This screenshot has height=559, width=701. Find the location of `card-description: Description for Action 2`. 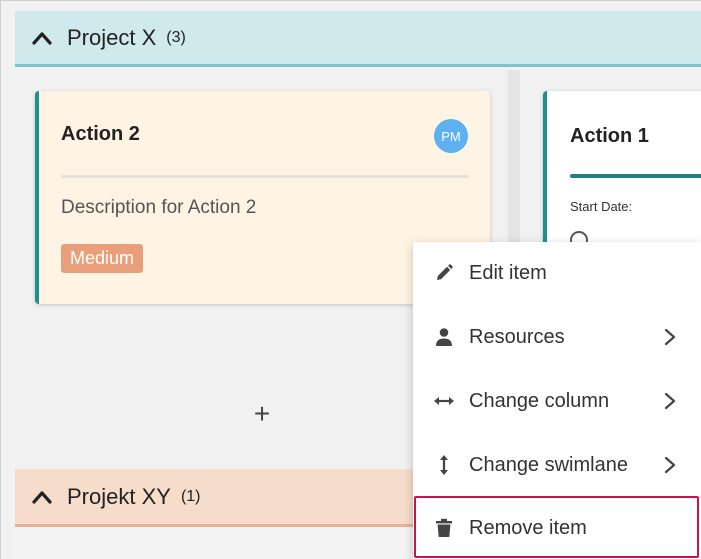

card-description: Description for Action 2 is located at coordinates (159, 207).